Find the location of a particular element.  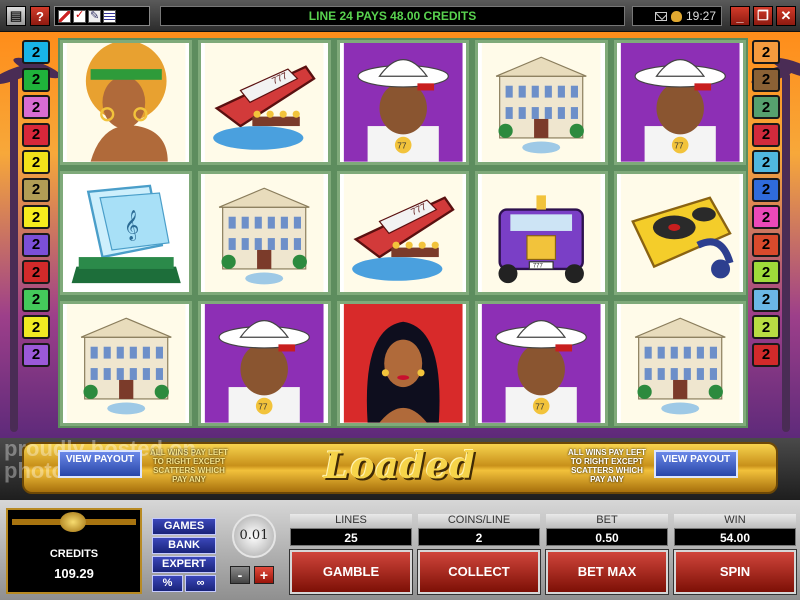

lines-label: LINES is located at coordinates (351, 521).